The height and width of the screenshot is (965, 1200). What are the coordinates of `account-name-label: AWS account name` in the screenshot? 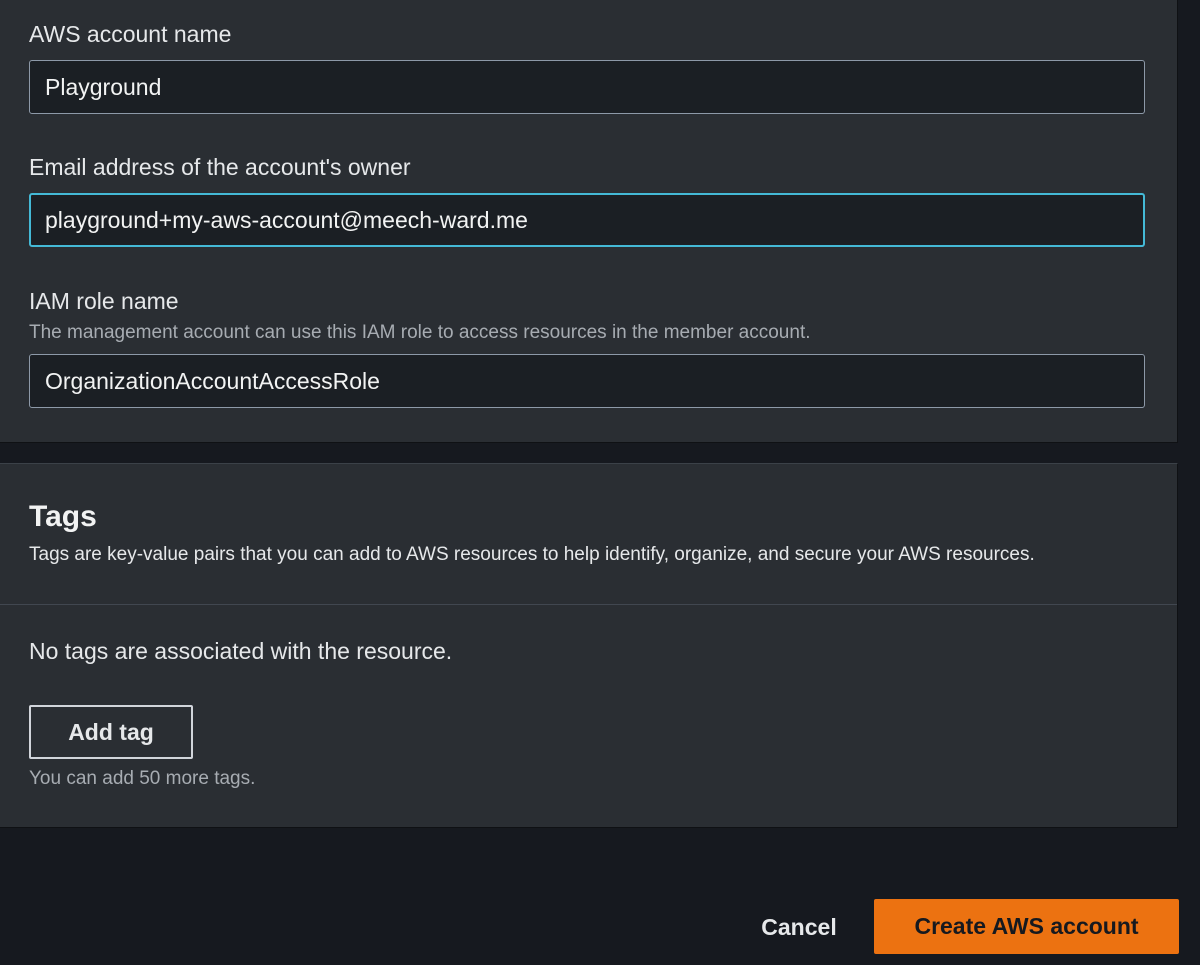 It's located at (130, 34).